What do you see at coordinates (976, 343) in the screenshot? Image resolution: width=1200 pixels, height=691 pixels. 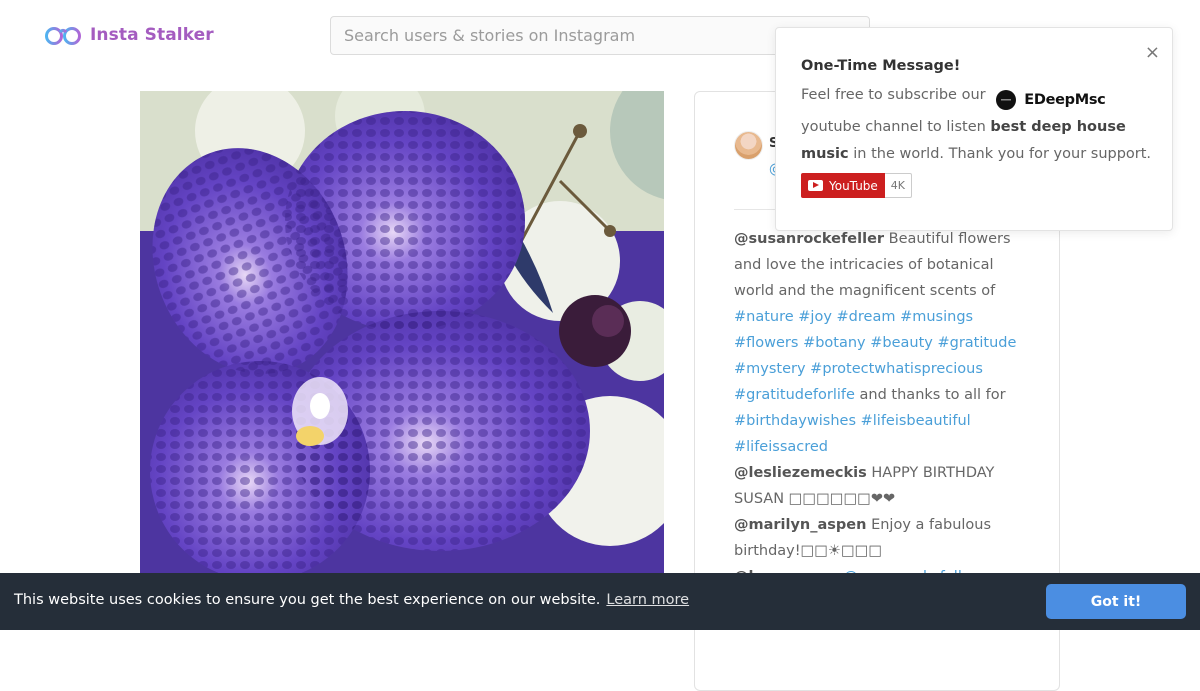 I see `hashtag: #gratitude` at bounding box center [976, 343].